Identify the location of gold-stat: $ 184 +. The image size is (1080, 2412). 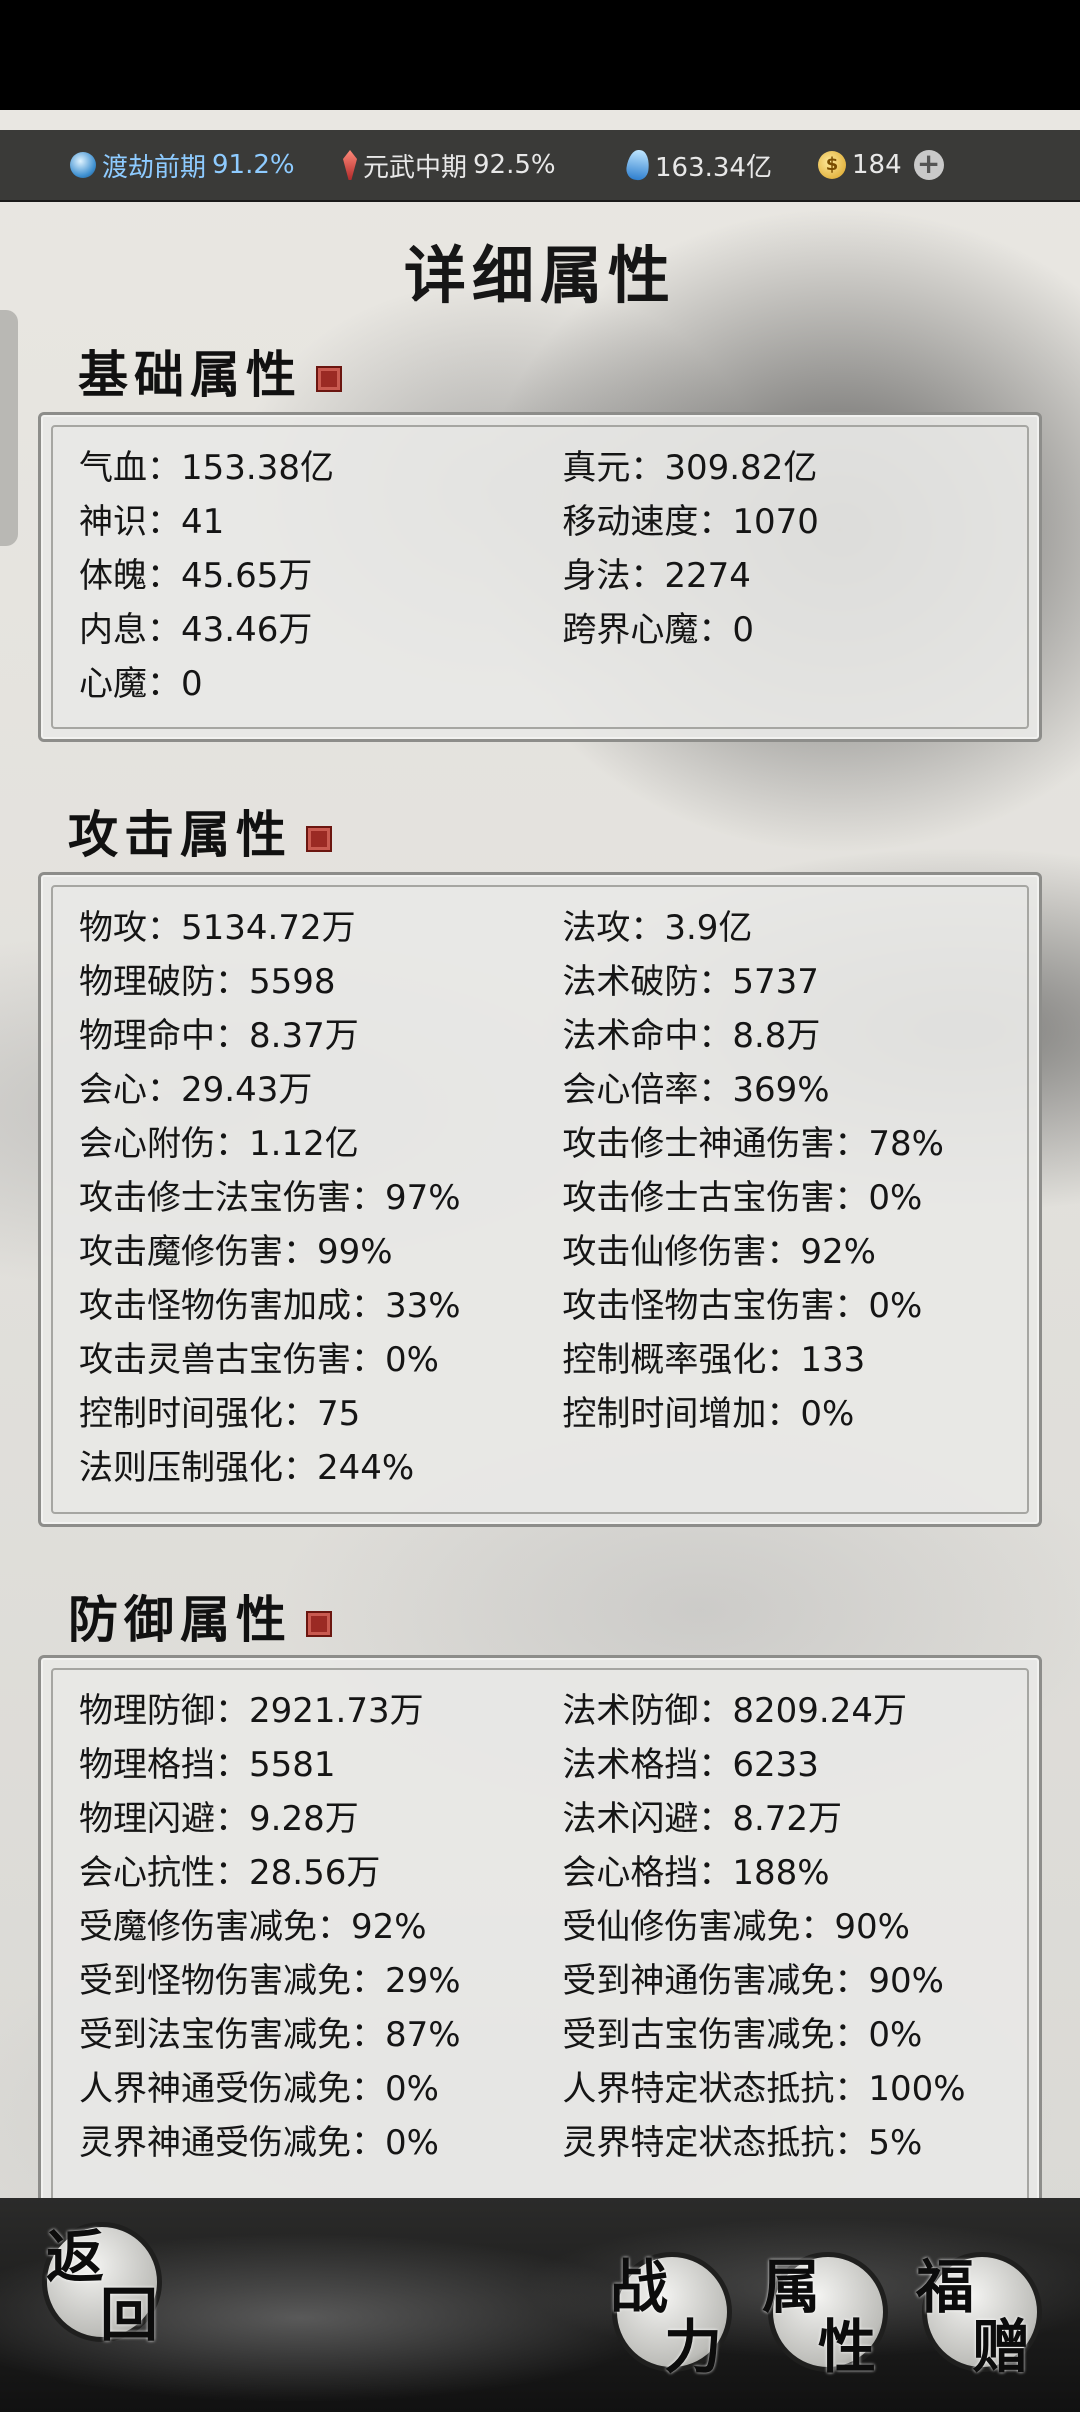
(881, 165).